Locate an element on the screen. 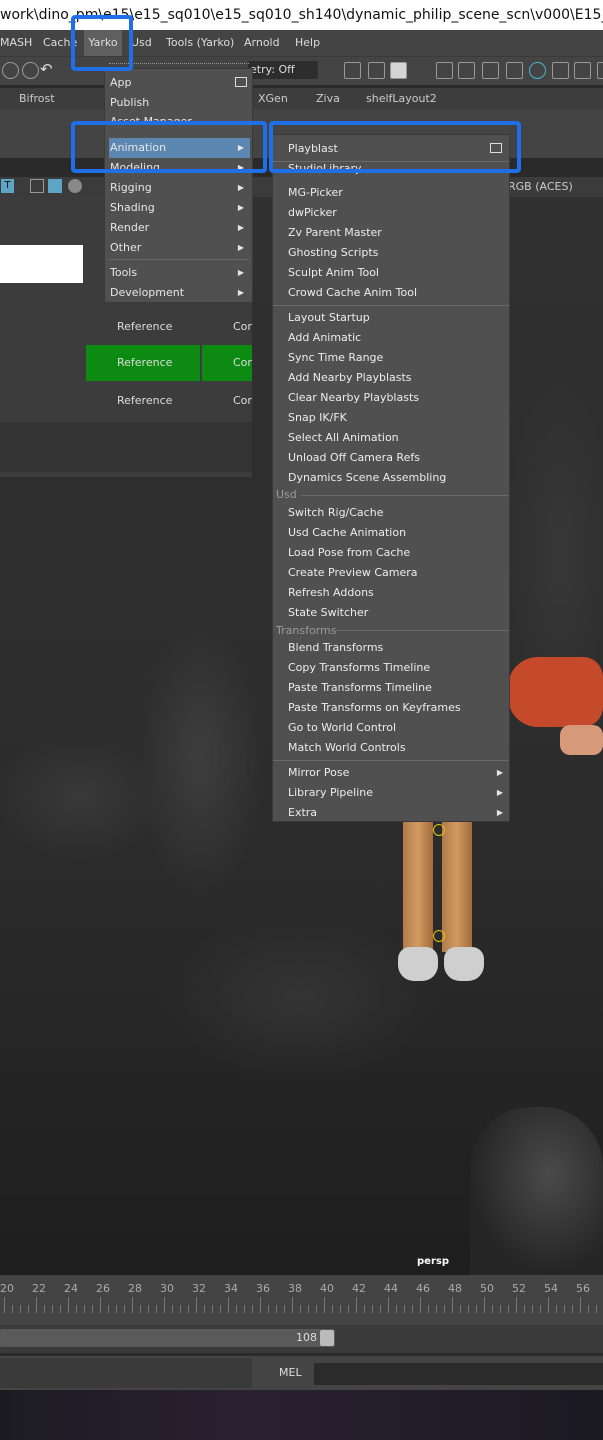  menu-item-shading: Shading ▶ is located at coordinates (179, 208).